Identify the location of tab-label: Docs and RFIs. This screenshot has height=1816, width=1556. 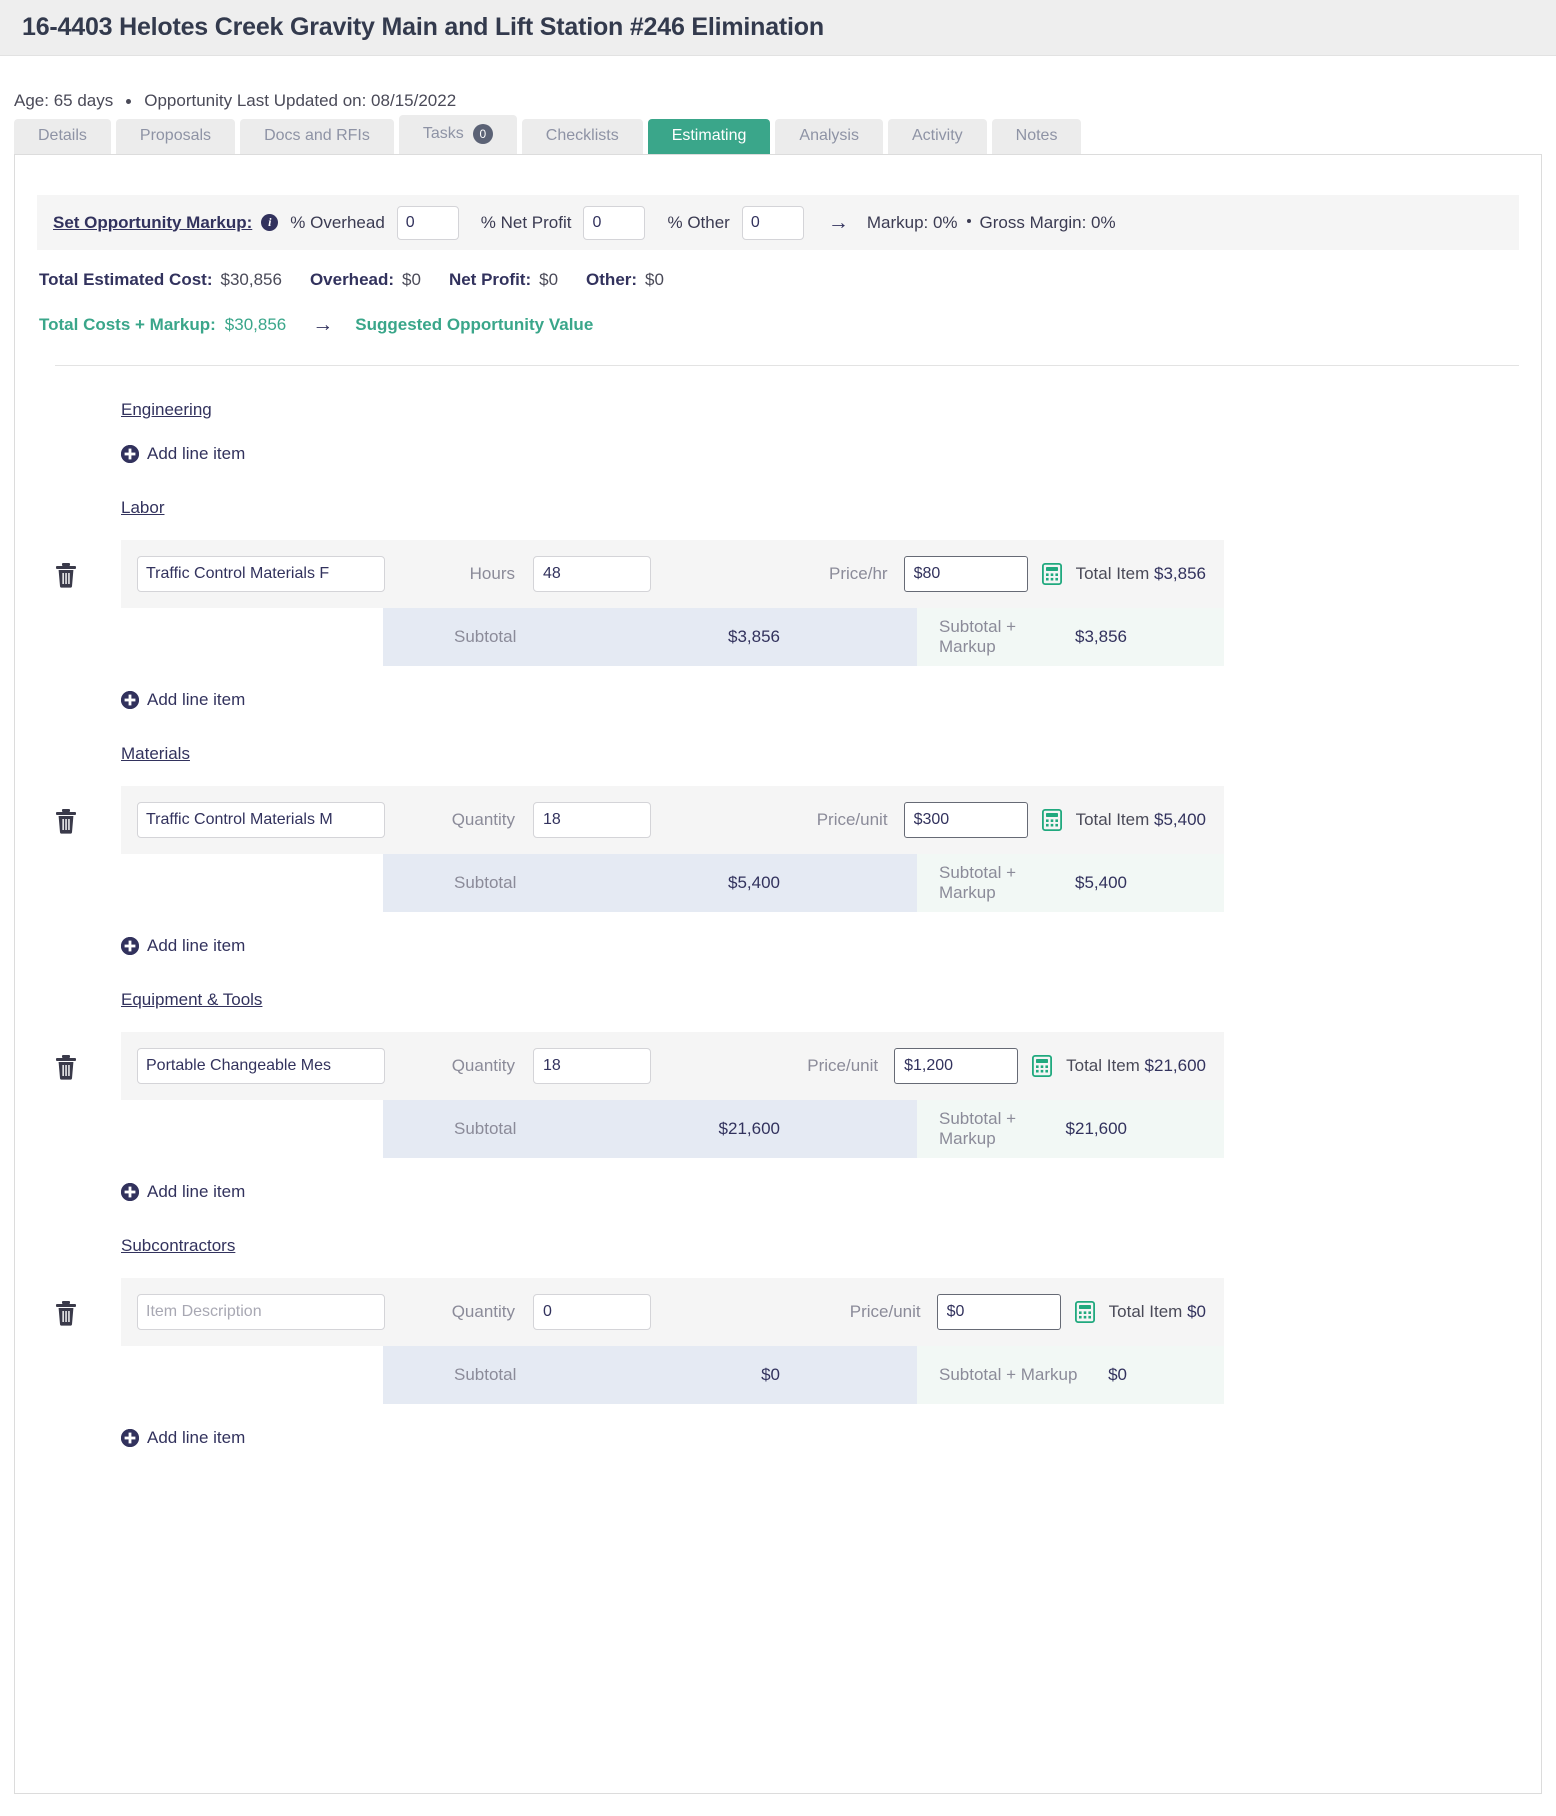
(317, 135).